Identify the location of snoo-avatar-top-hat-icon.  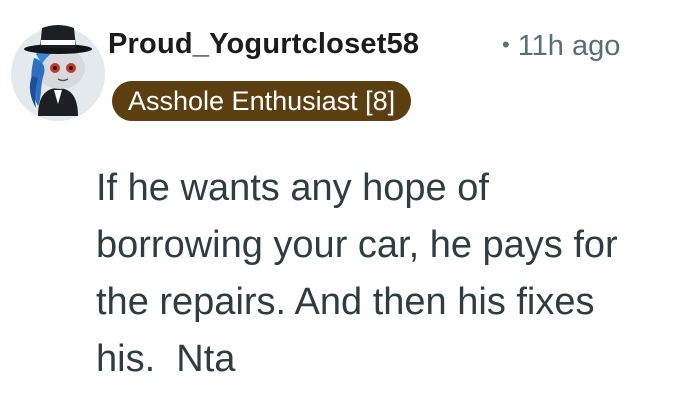
(57, 69).